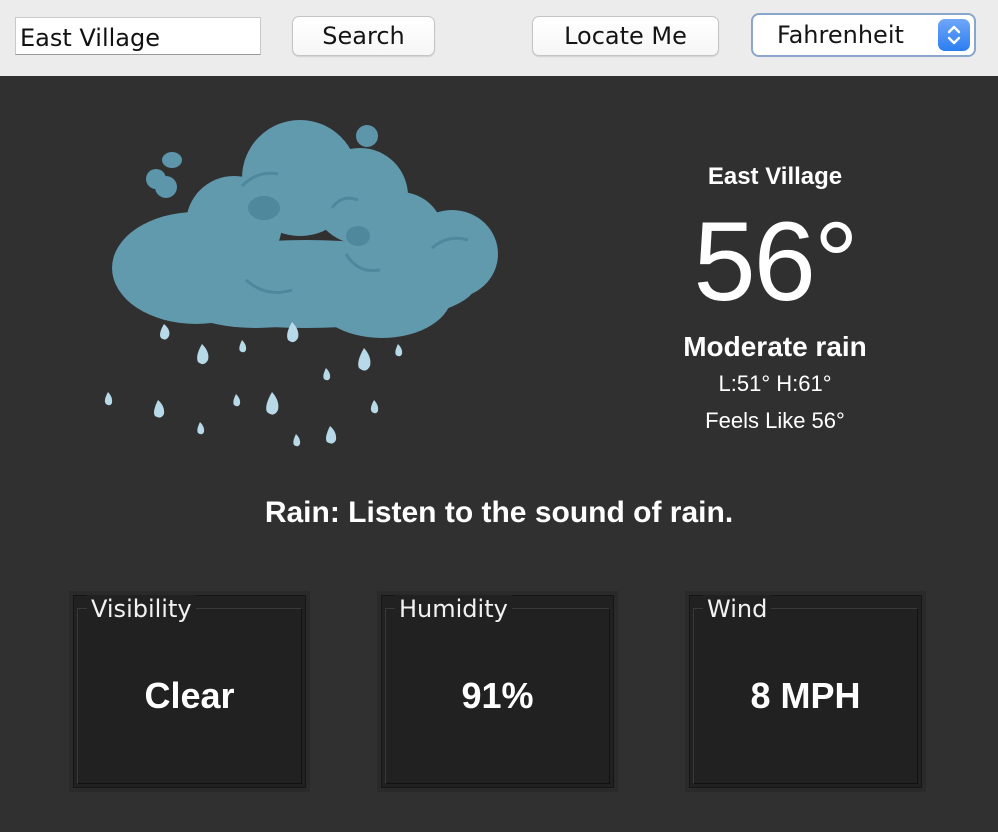  I want to click on wind-card: Wind 8 MPH, so click(805, 691).